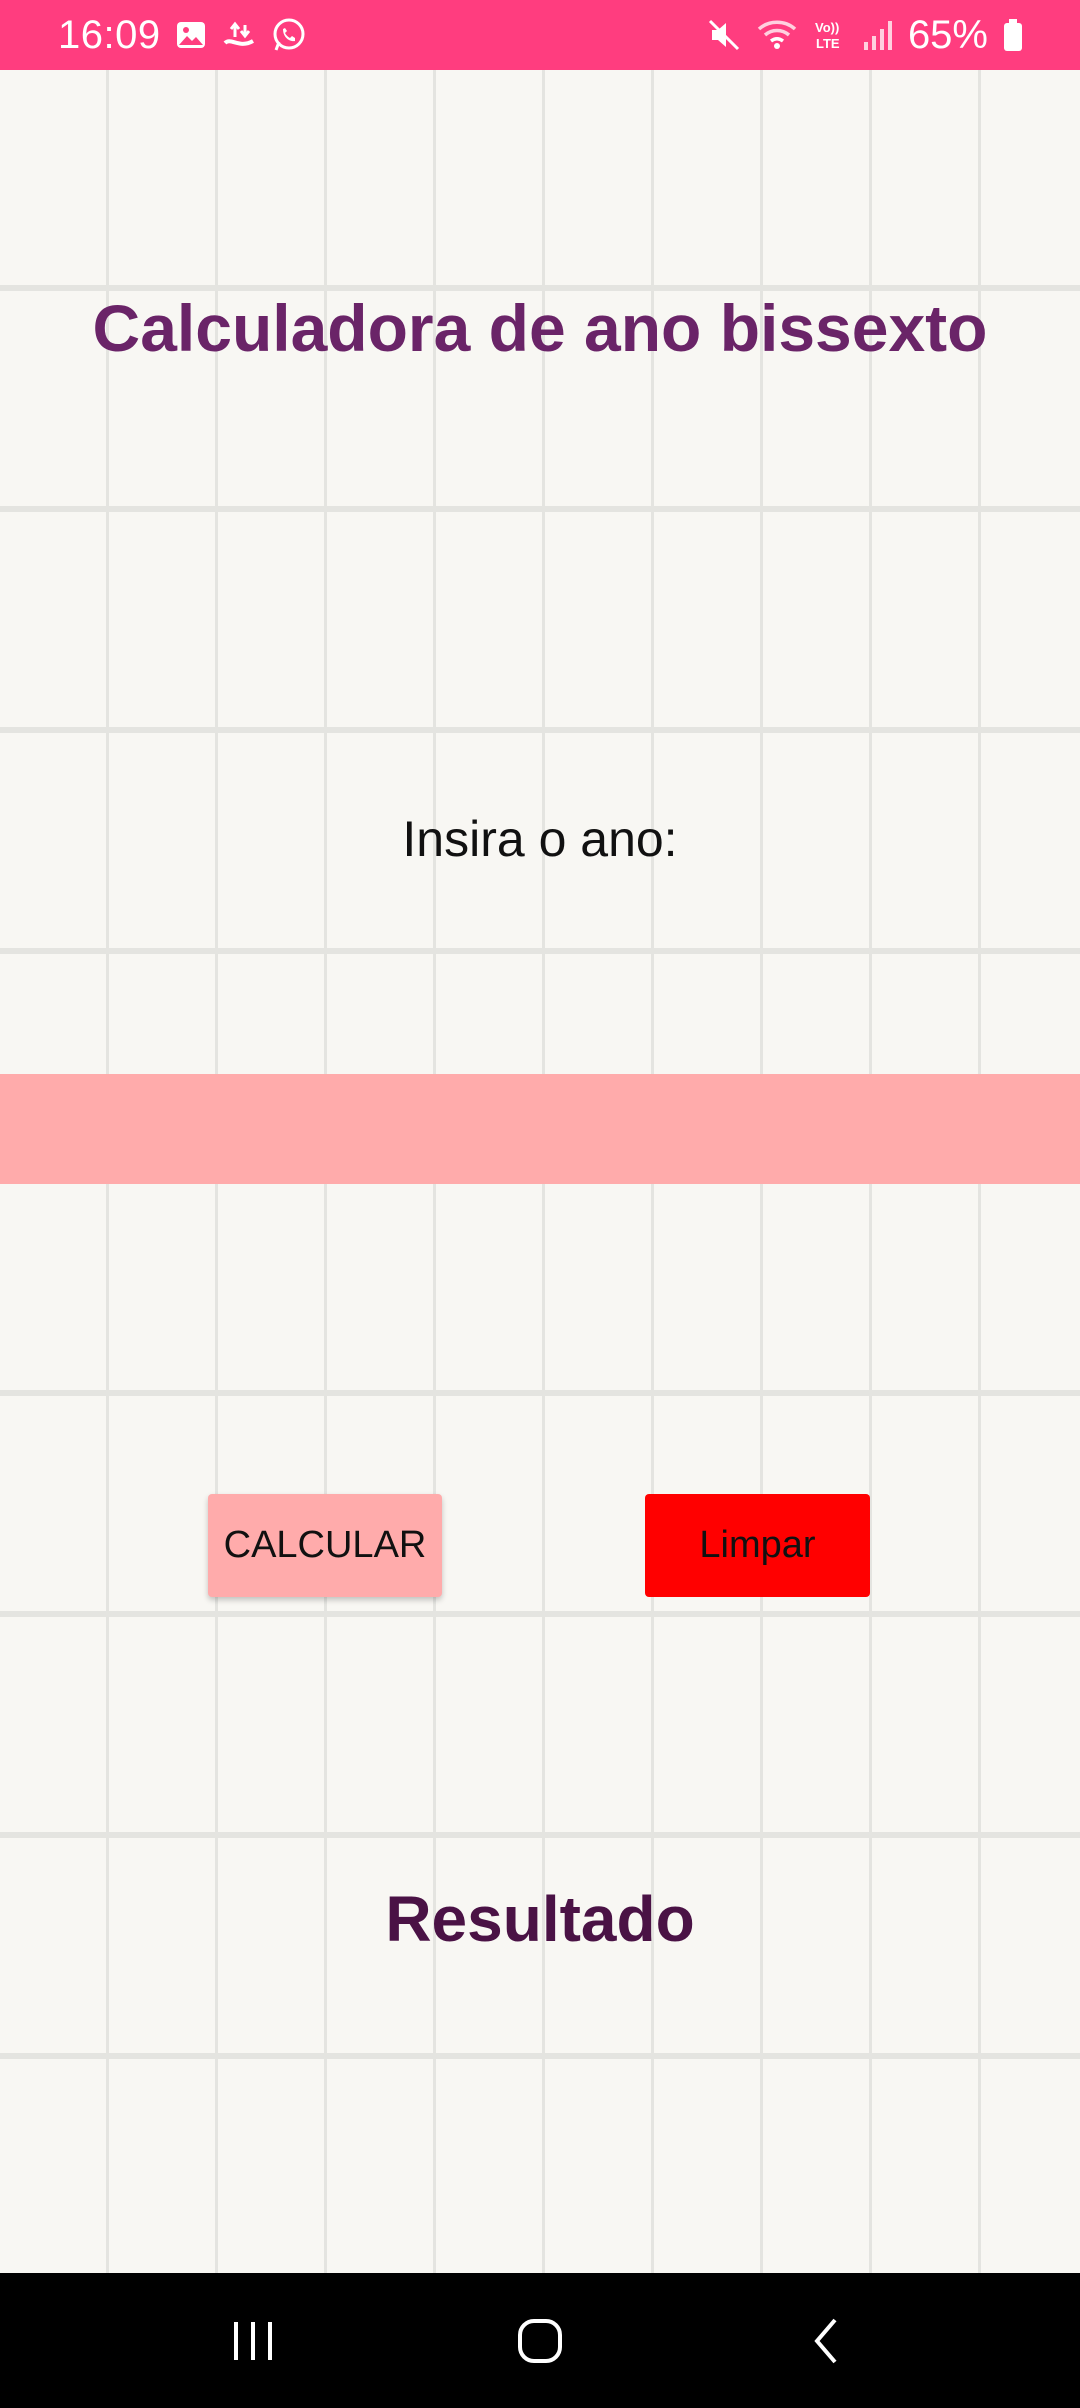  I want to click on back-icon, so click(827, 2341).